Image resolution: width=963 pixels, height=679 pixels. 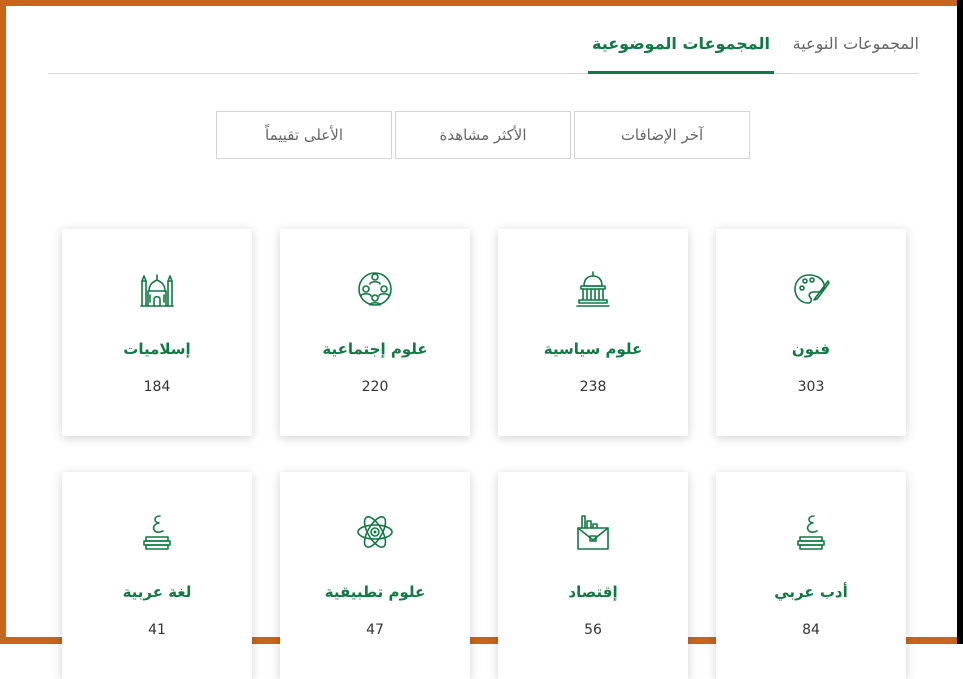 What do you see at coordinates (483, 45) in the screenshot?
I see `category-tabs: المجموعات النوعية المجموعات الموضوعية` at bounding box center [483, 45].